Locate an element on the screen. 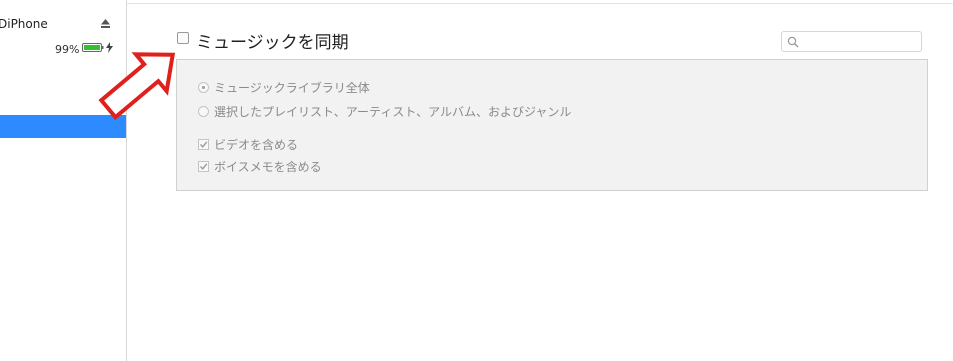  radio-entire-library: ミュージックライブラリ全体 is located at coordinates (284, 87).